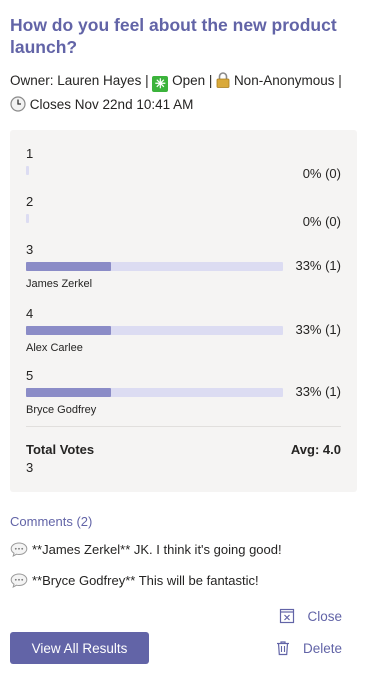 The width and height of the screenshot is (369, 676). What do you see at coordinates (324, 616) in the screenshot?
I see `close-label: Close` at bounding box center [324, 616].